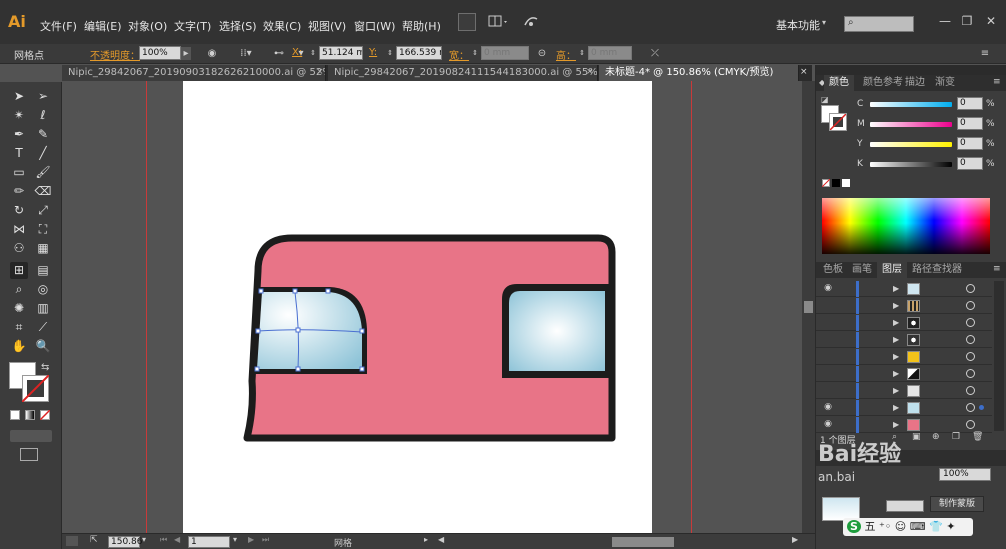  I want to click on vertical-scrollbar, so click(808, 307).